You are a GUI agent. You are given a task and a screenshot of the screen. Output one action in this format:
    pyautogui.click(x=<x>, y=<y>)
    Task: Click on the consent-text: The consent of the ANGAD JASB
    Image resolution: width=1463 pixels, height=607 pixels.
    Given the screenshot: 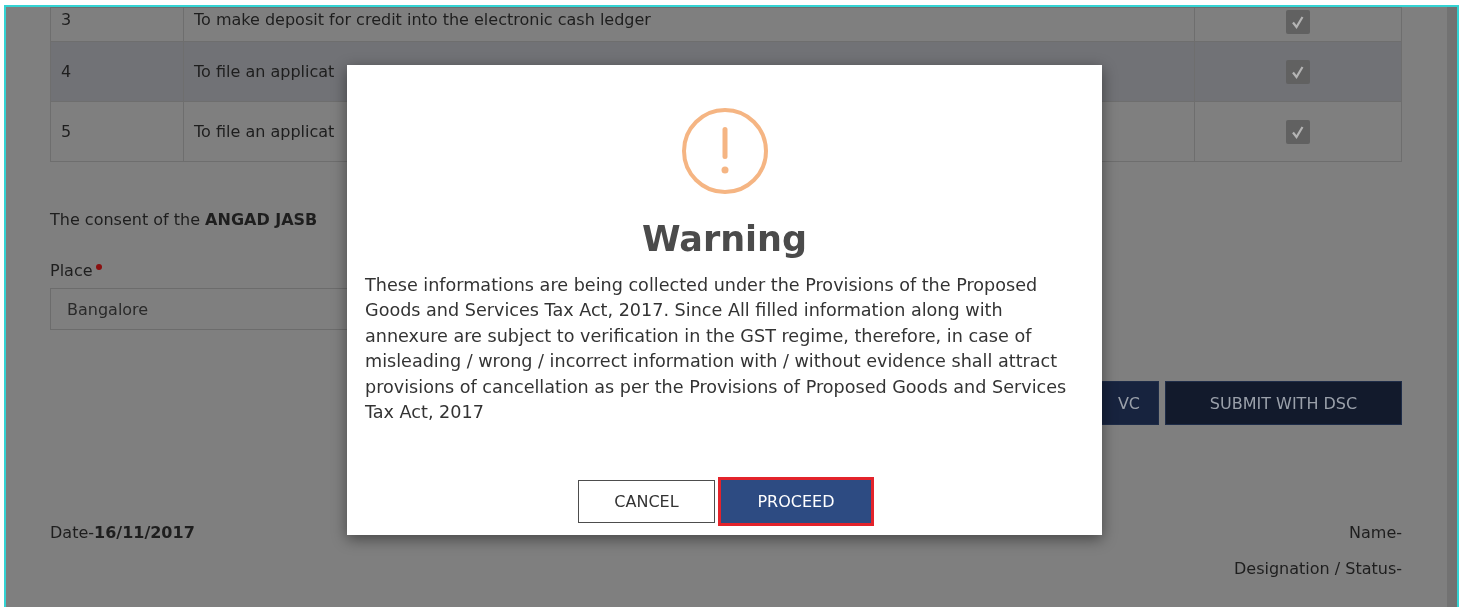 What is the action you would take?
    pyautogui.click(x=184, y=219)
    